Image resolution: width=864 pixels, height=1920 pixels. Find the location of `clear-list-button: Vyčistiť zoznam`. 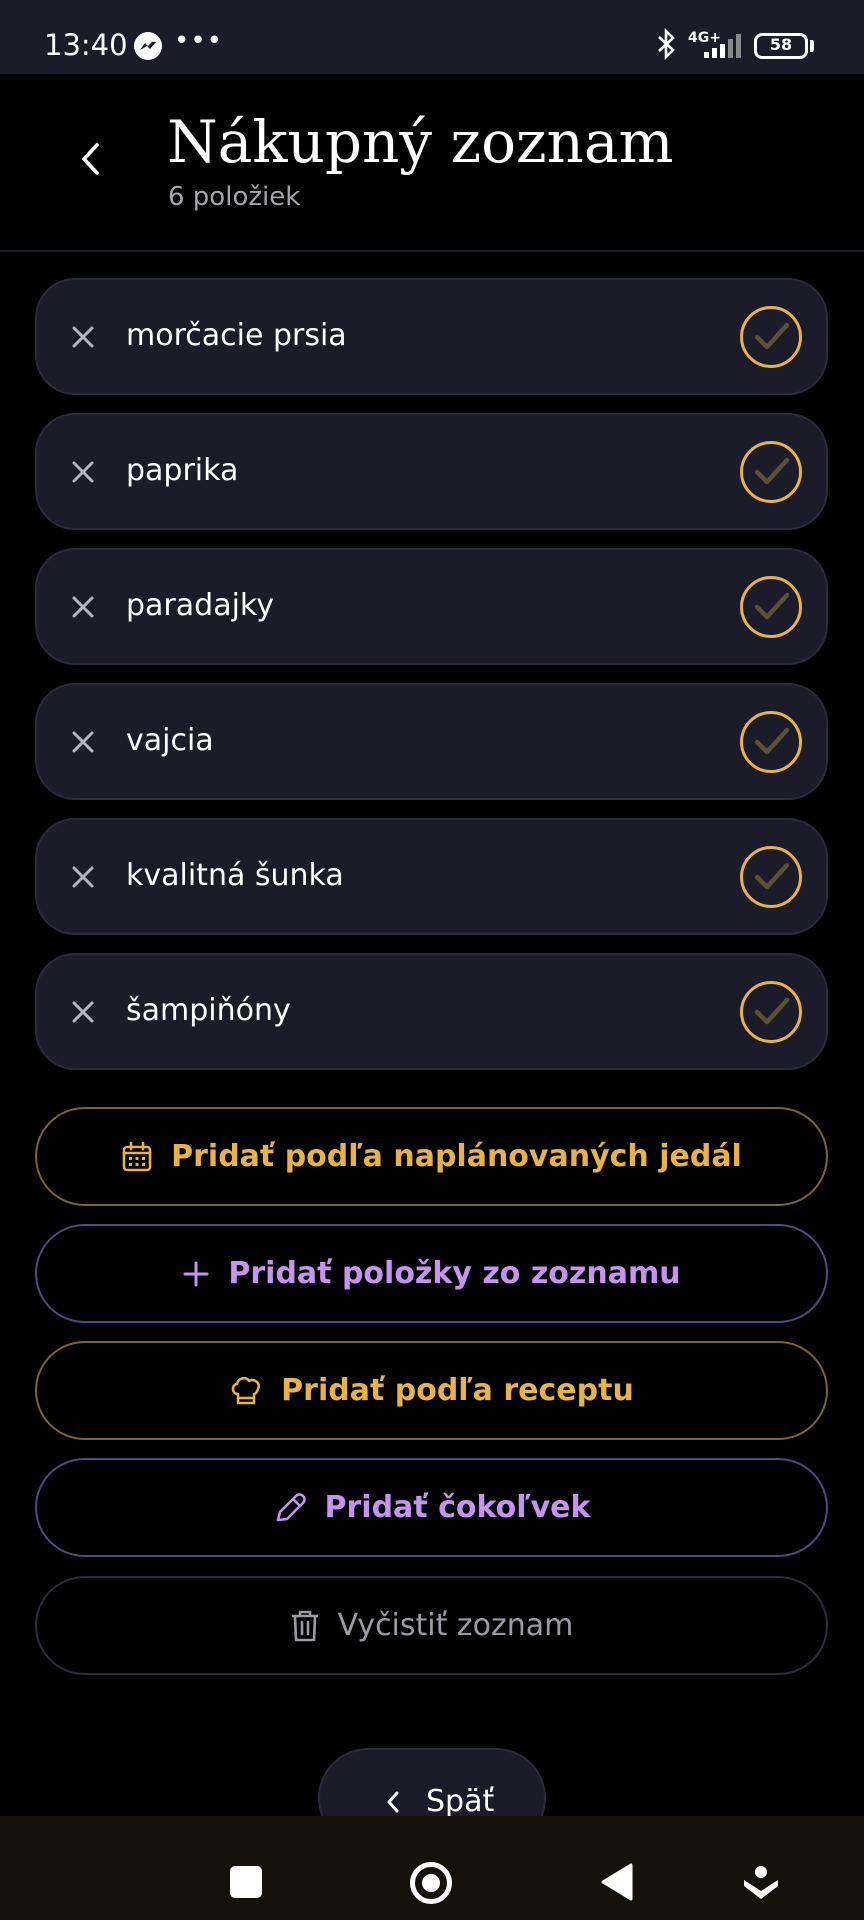

clear-list-button: Vyčistiť zoznam is located at coordinates (431, 1625).